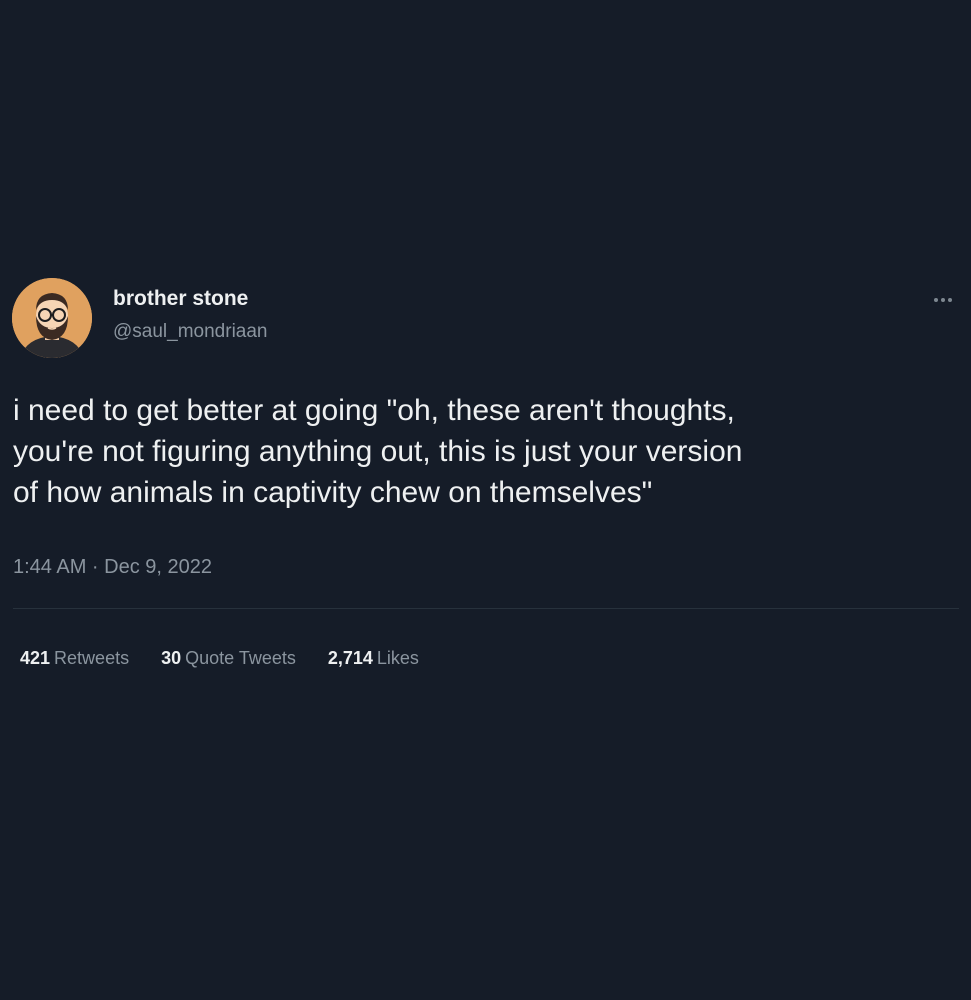 The height and width of the screenshot is (1000, 971). What do you see at coordinates (35, 658) in the screenshot?
I see `retweets-count: 421` at bounding box center [35, 658].